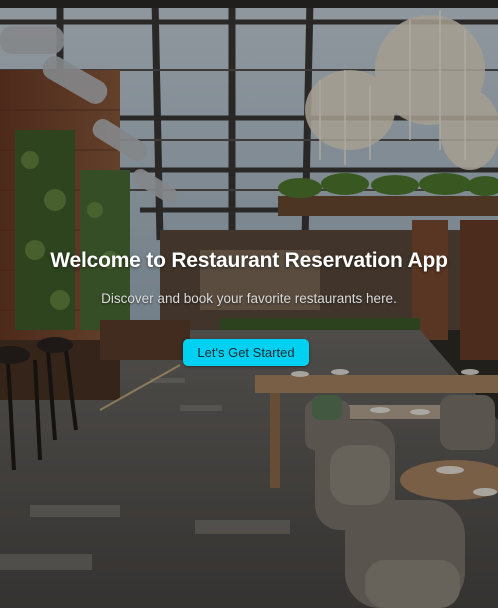 This screenshot has width=498, height=608. What do you see at coordinates (246, 352) in the screenshot?
I see `get-started-button: Let's Get Started` at bounding box center [246, 352].